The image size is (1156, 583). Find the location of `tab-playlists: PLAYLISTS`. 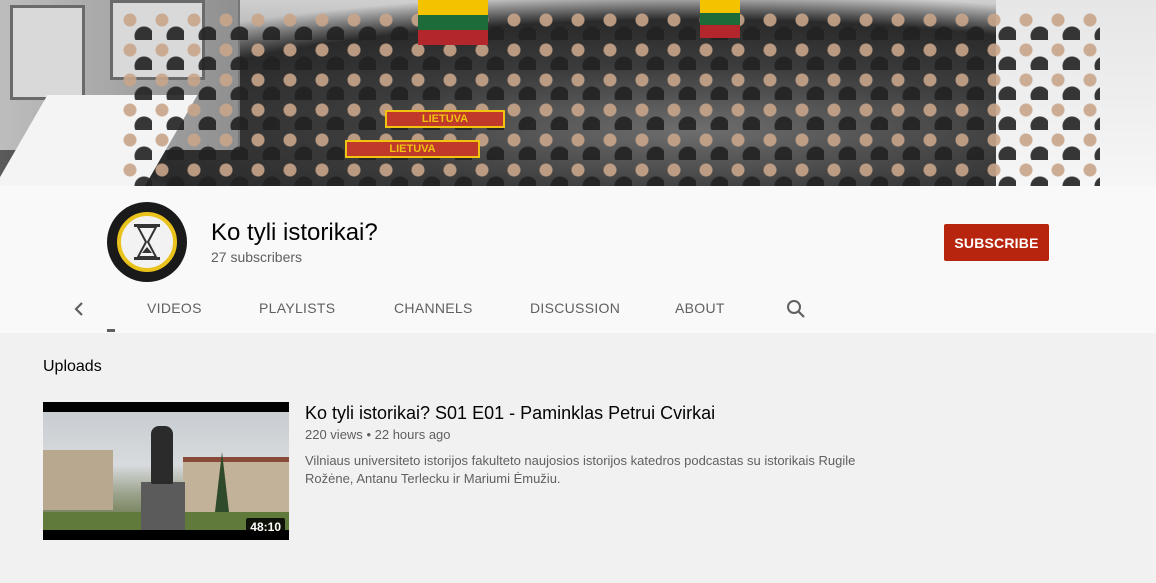

tab-playlists: PLAYLISTS is located at coordinates (297, 308).